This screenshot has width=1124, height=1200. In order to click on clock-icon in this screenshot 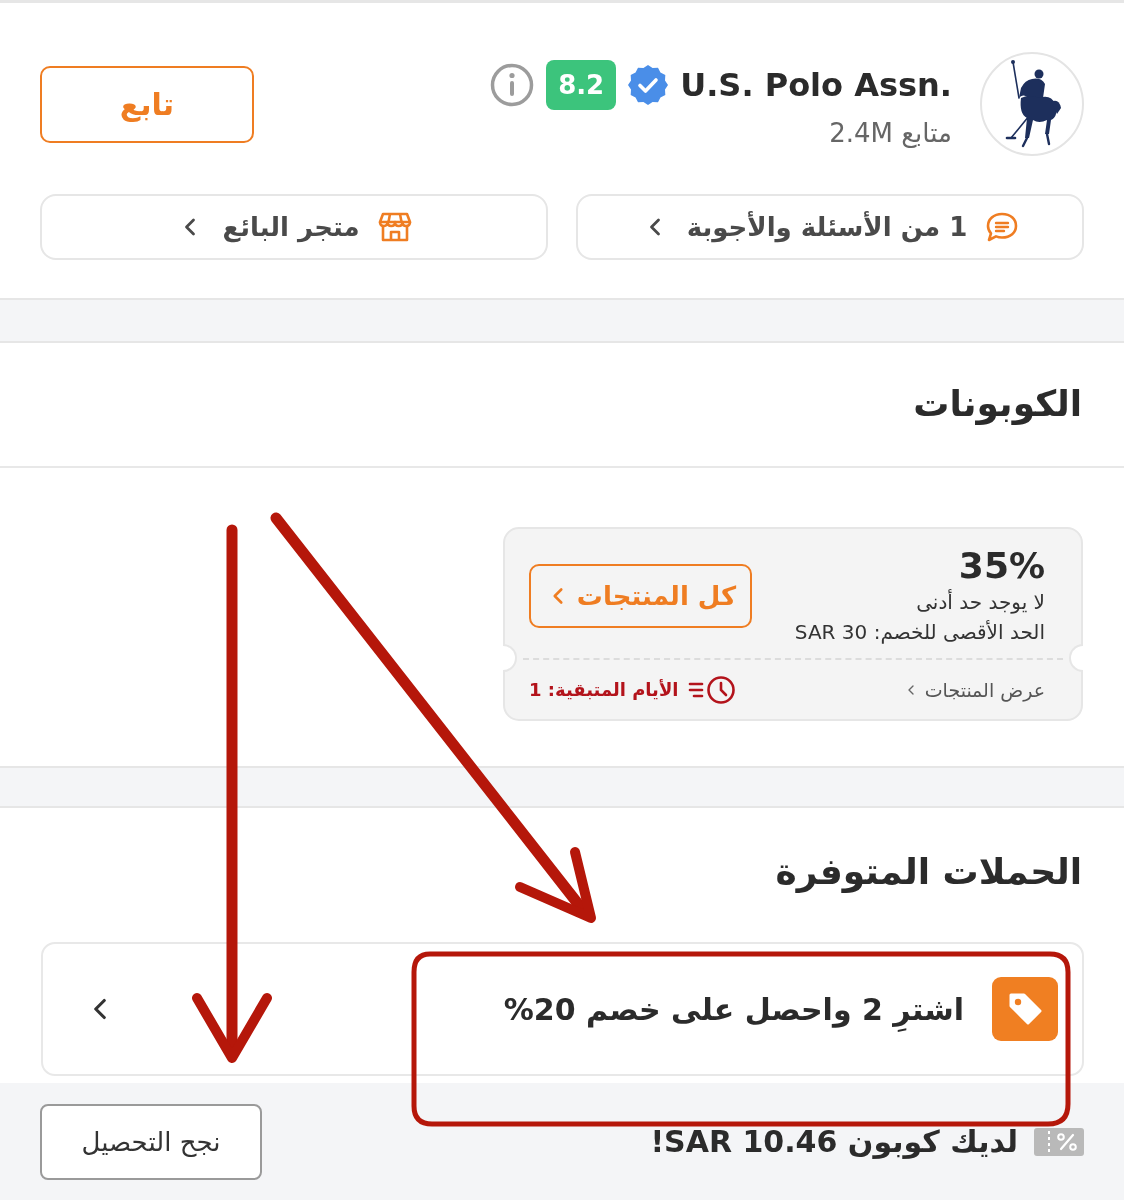, I will do `click(712, 689)`.